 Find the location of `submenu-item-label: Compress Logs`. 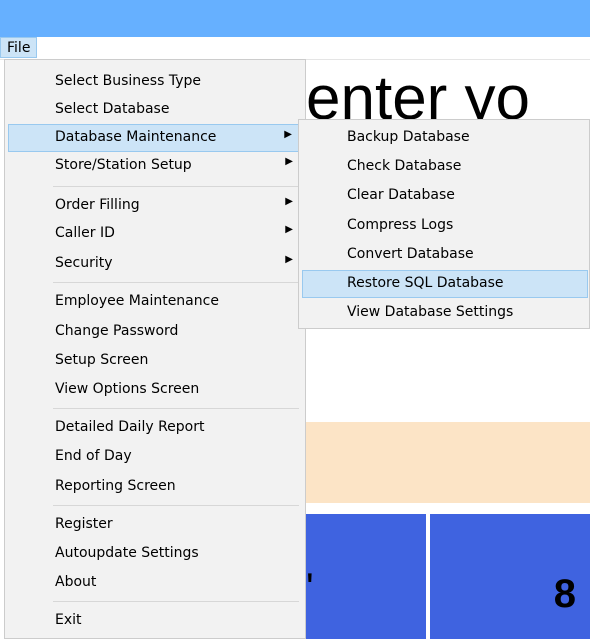

submenu-item-label: Compress Logs is located at coordinates (400, 225).